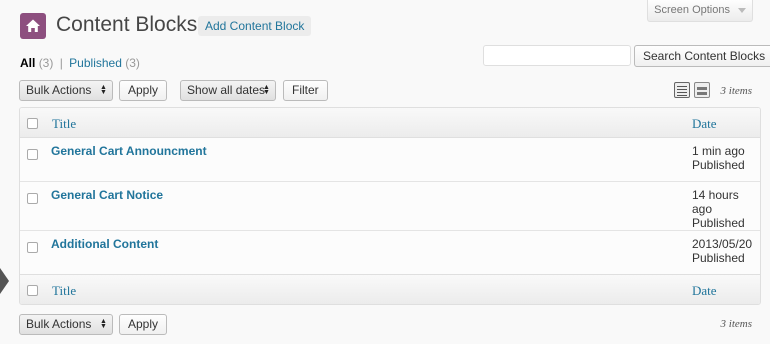 This screenshot has width=770, height=344. Describe the element at coordinates (33, 26) in the screenshot. I see `house-icon` at that location.